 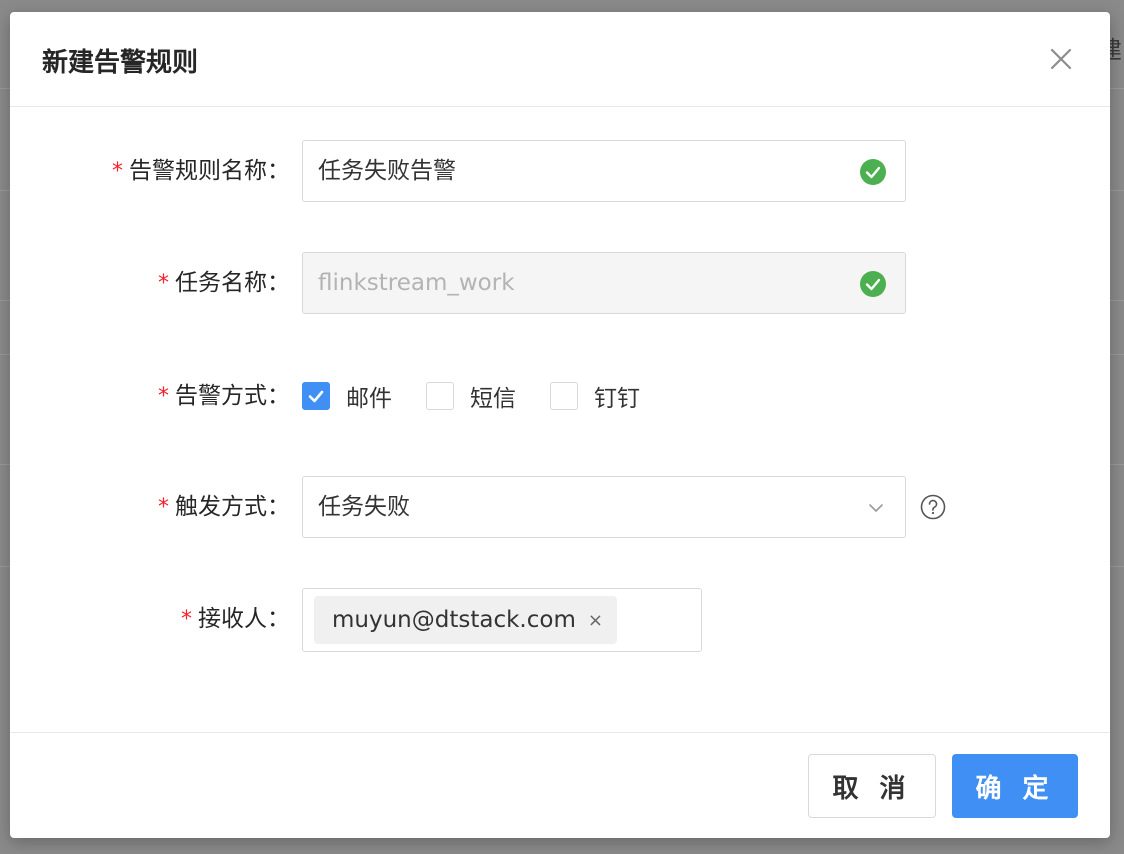 What do you see at coordinates (876, 508) in the screenshot?
I see `chevron-down-icon` at bounding box center [876, 508].